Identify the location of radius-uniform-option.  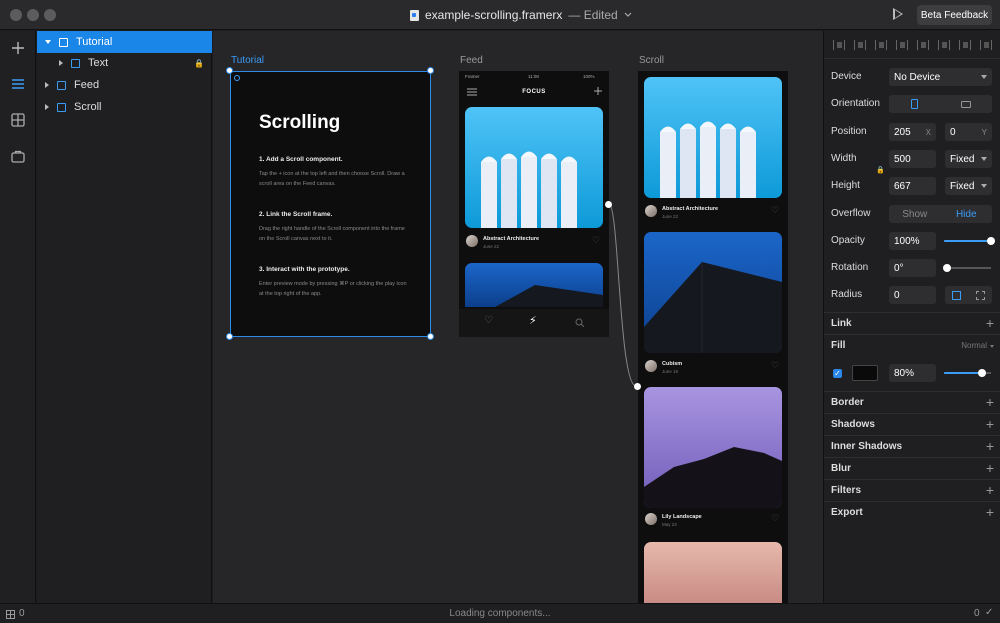
(957, 295).